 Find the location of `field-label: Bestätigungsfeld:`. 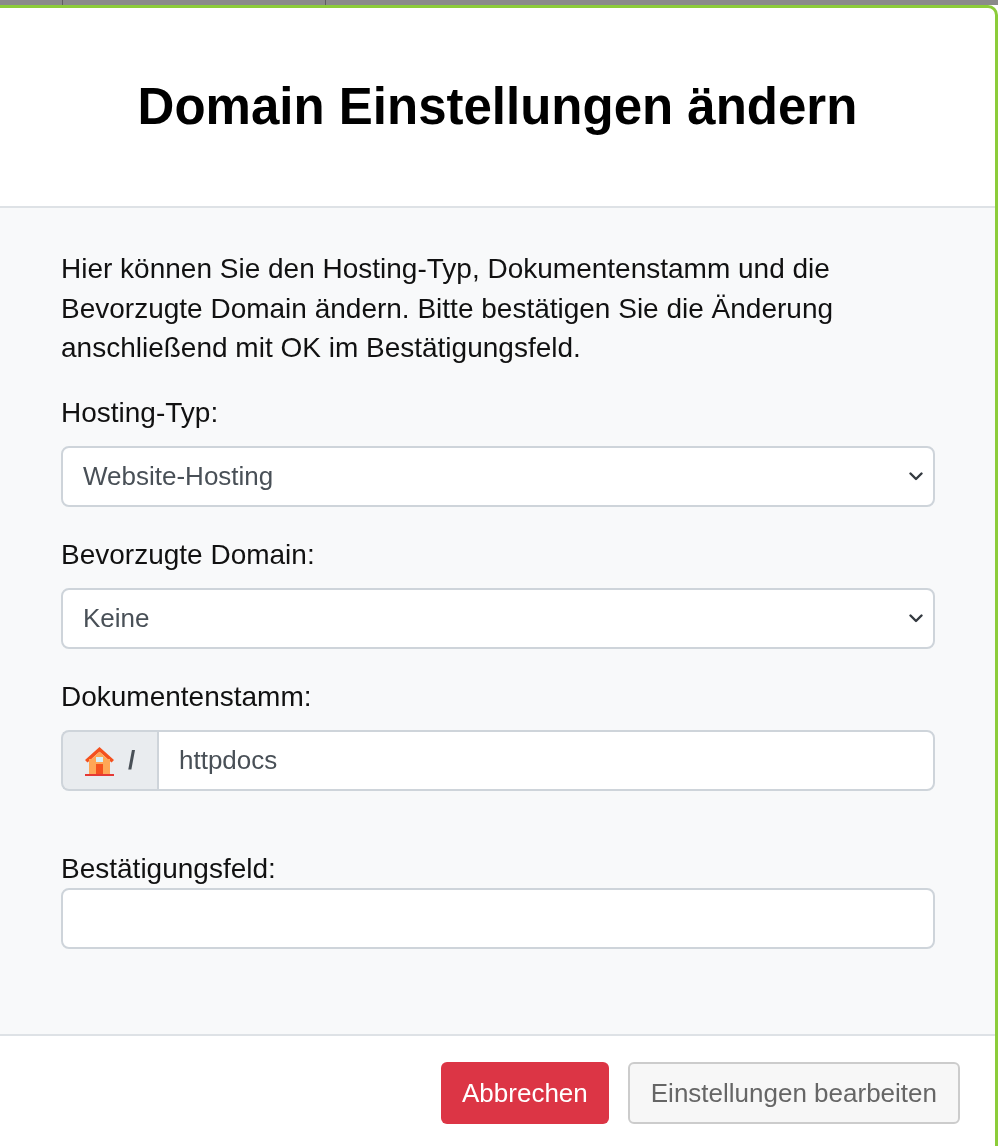

field-label: Bestätigungsfeld: is located at coordinates (169, 868).